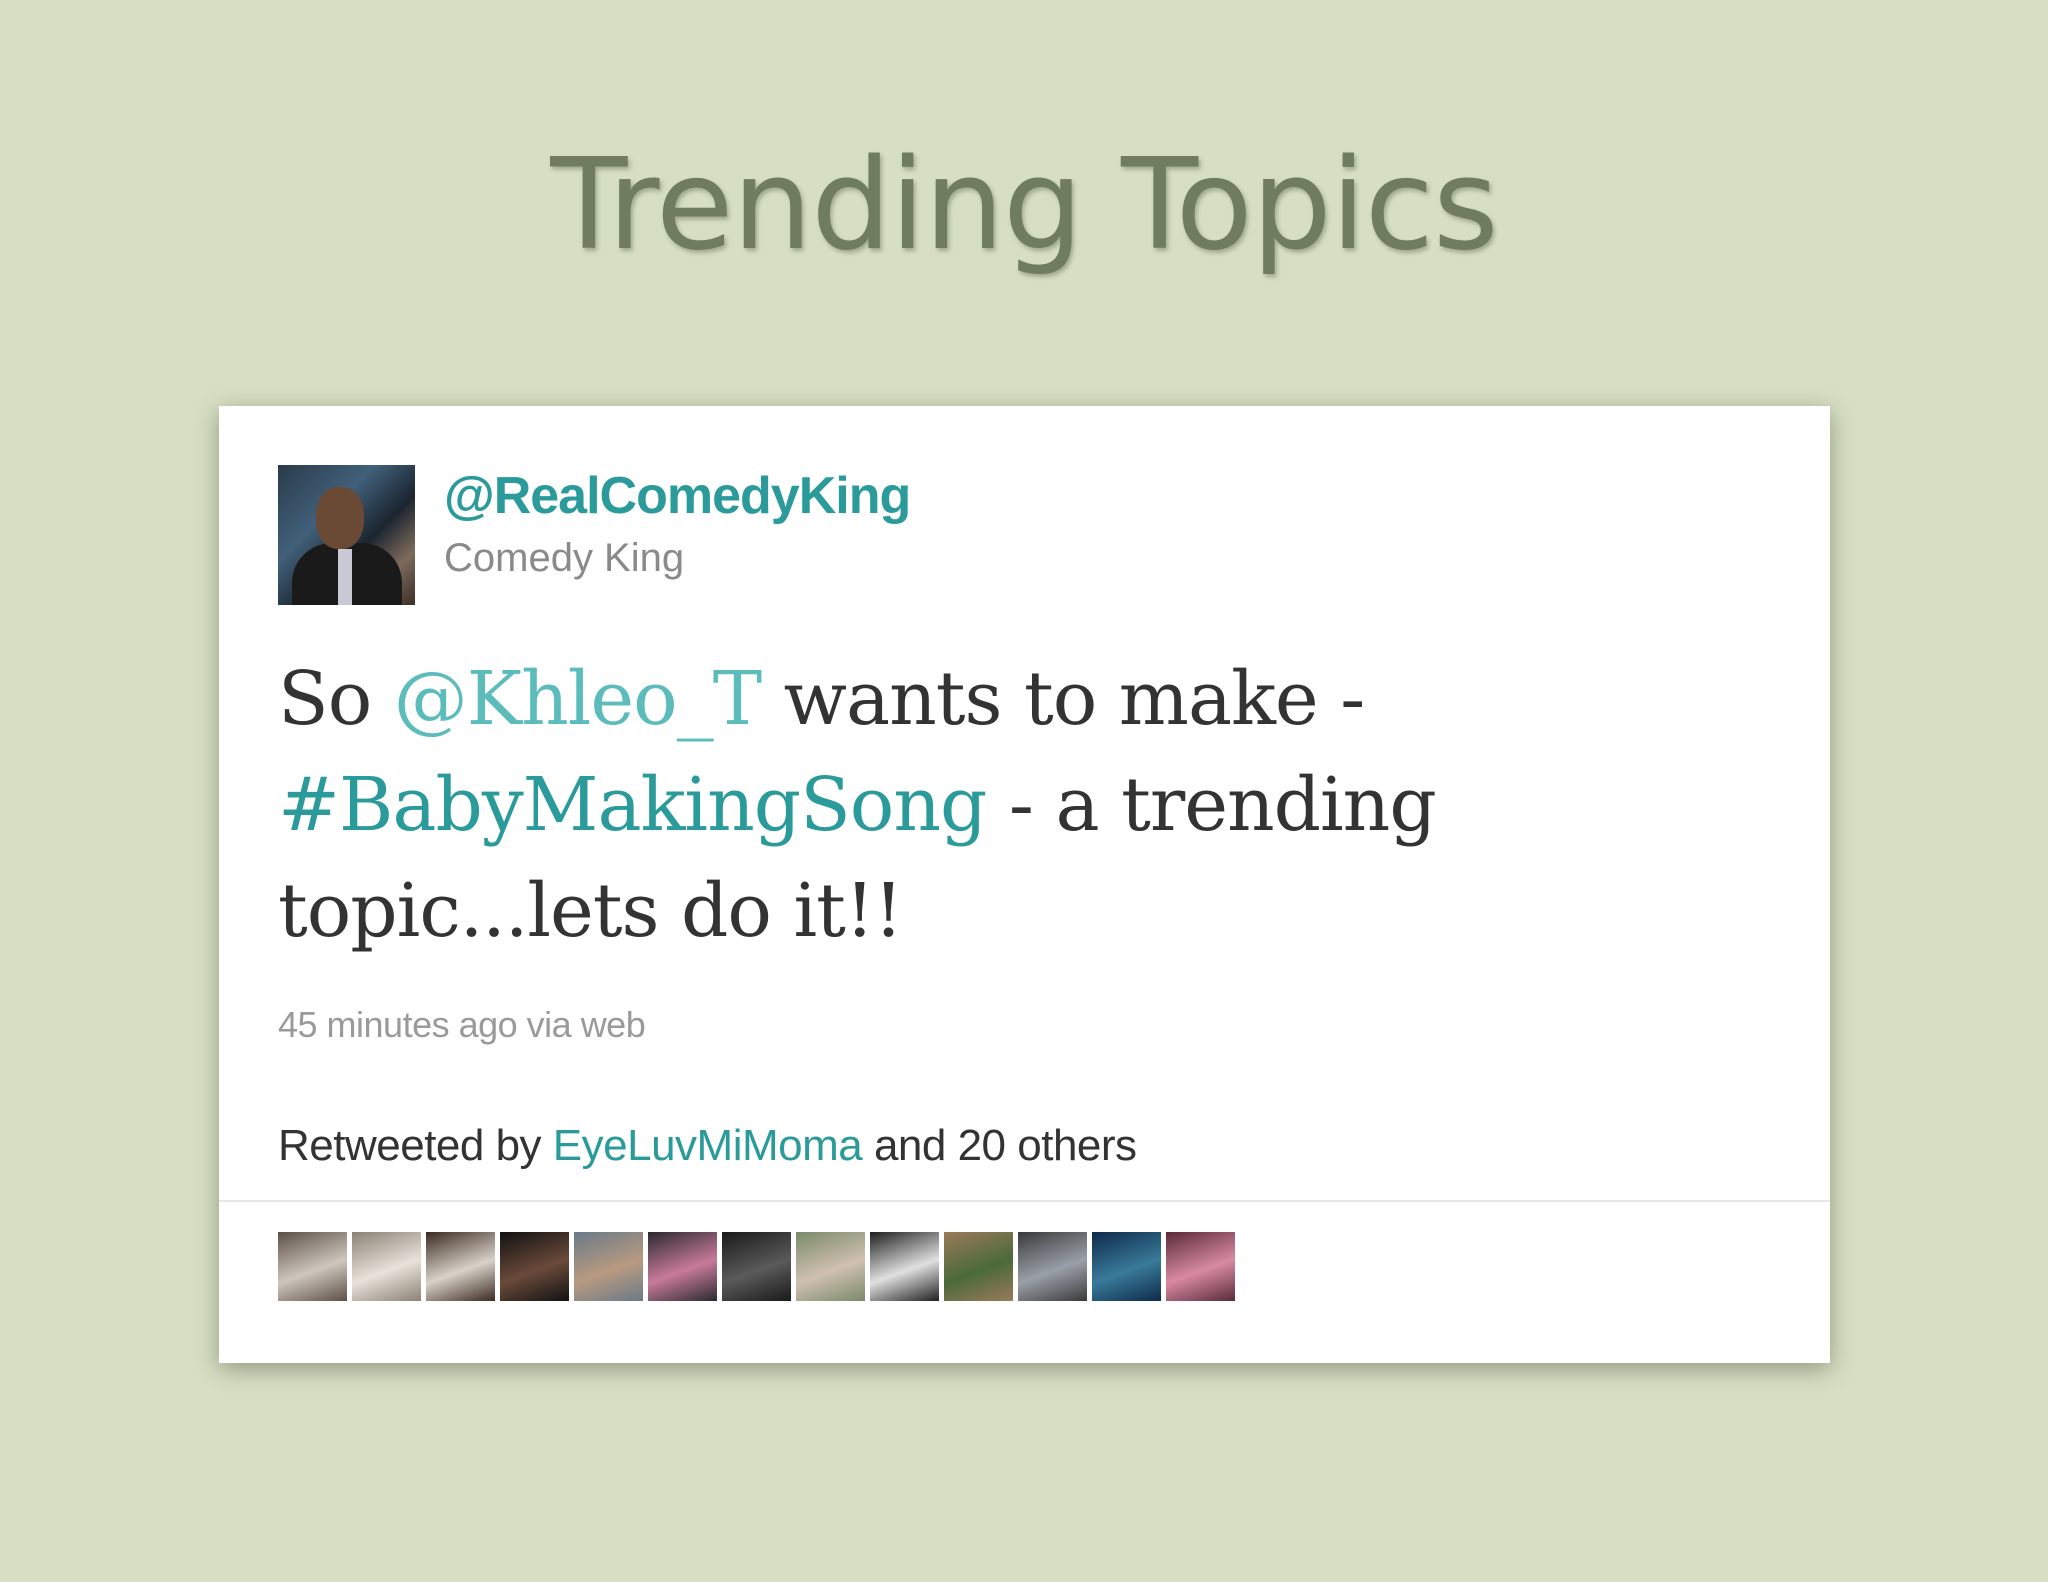 Image resolution: width=2048 pixels, height=1582 pixels. What do you see at coordinates (578, 699) in the screenshot?
I see `tweet-mention-link: @Khleo_T` at bounding box center [578, 699].